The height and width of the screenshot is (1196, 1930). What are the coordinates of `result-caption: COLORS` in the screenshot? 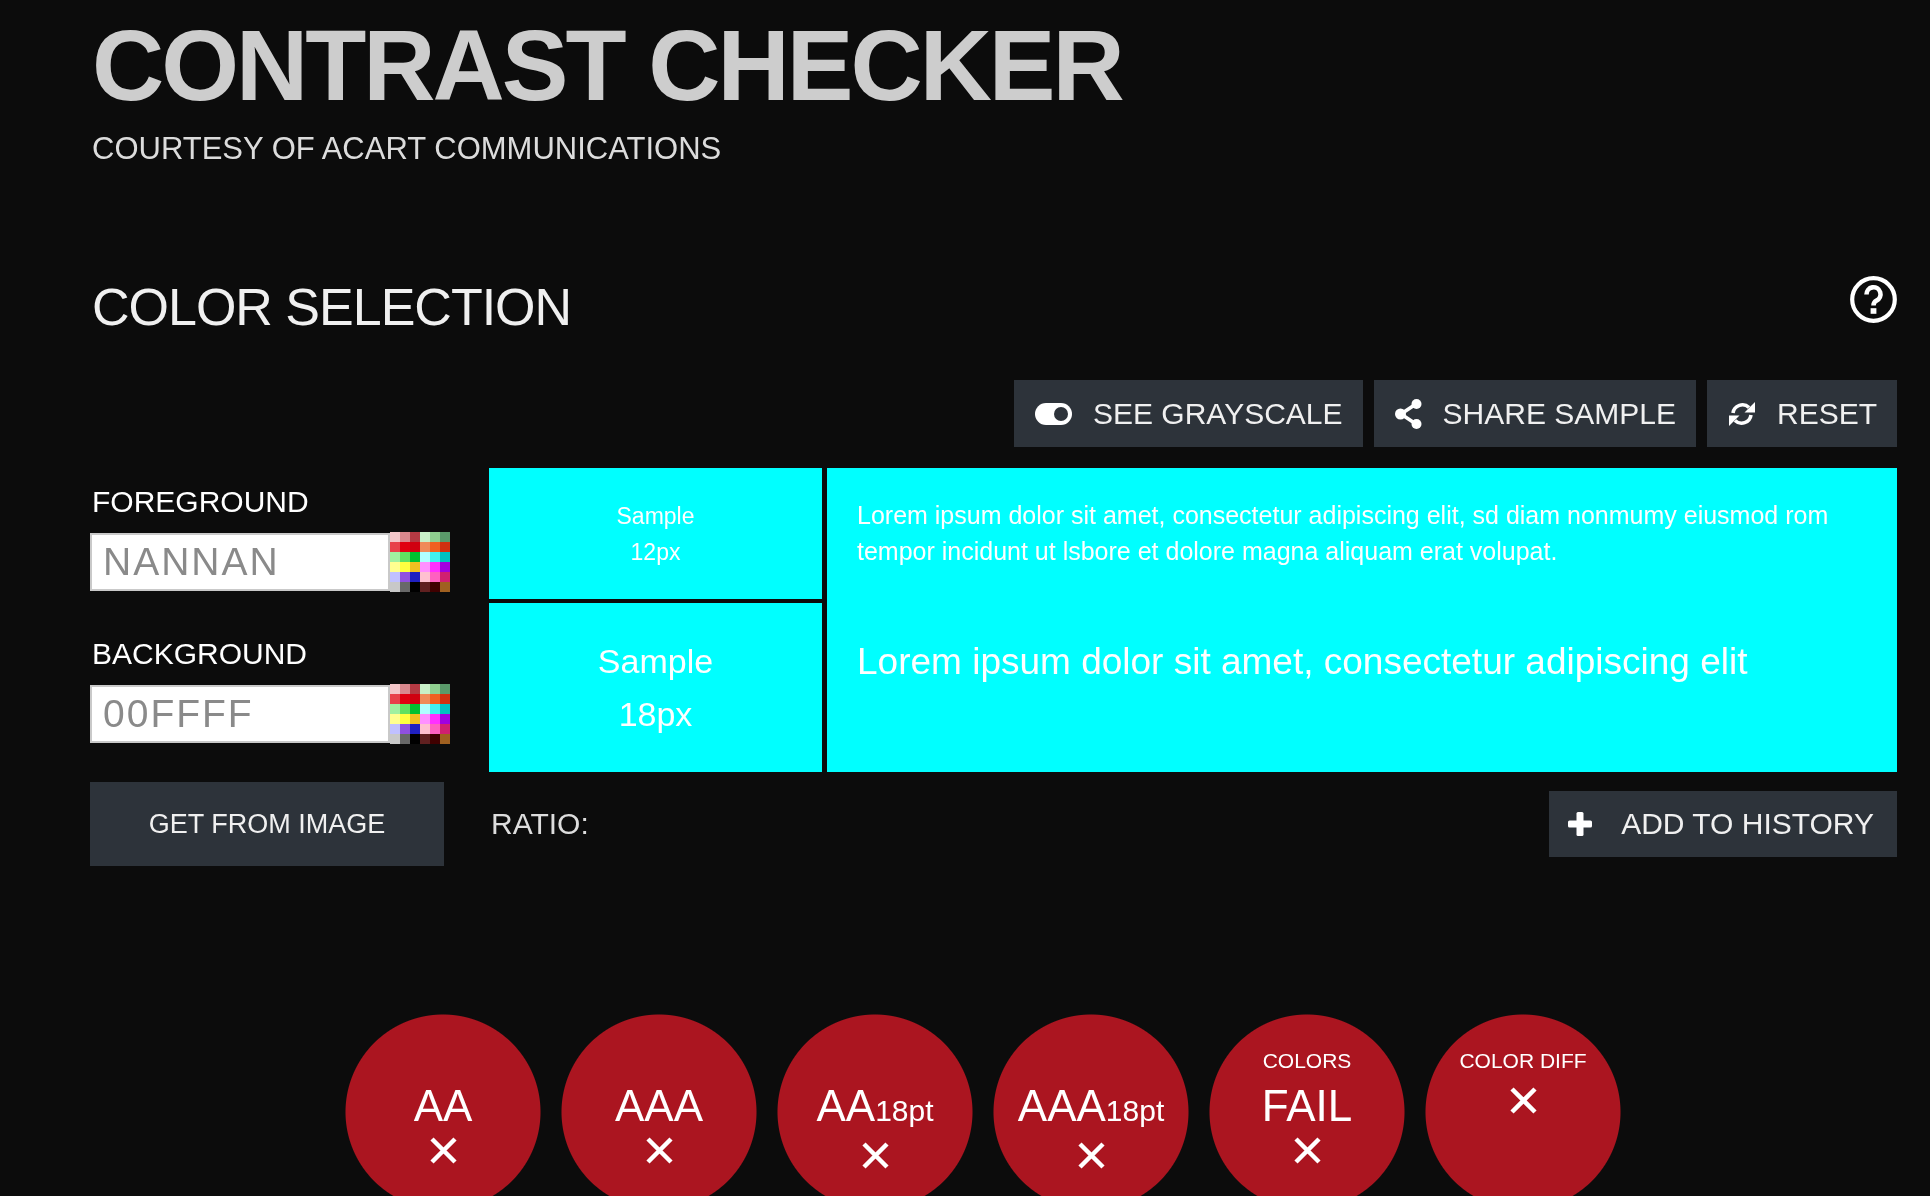 It's located at (1307, 1061).